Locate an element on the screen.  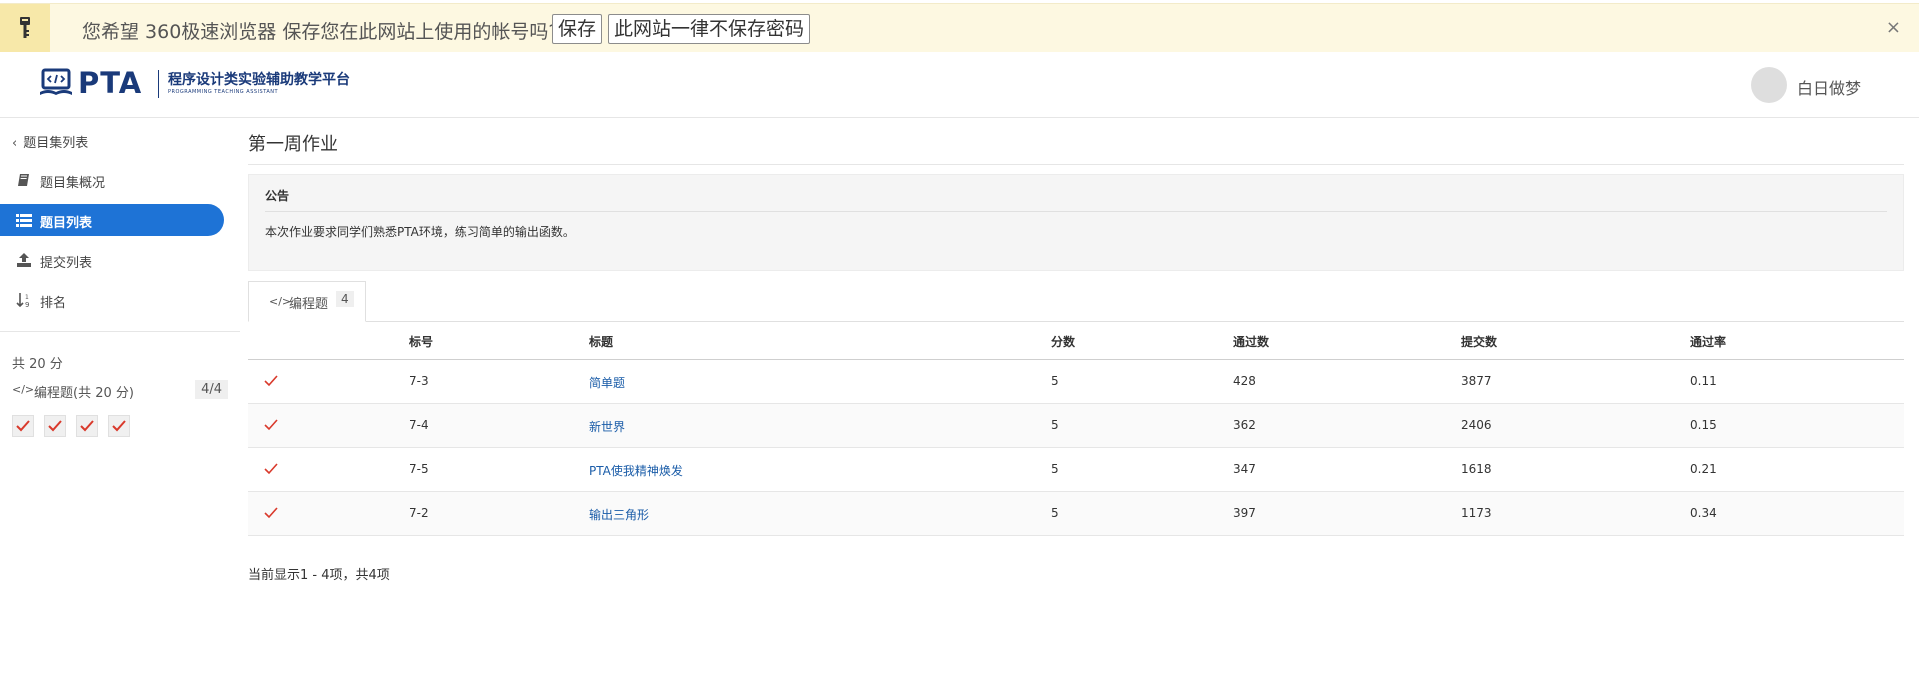
problem-title-link: 新世界 is located at coordinates (607, 426).